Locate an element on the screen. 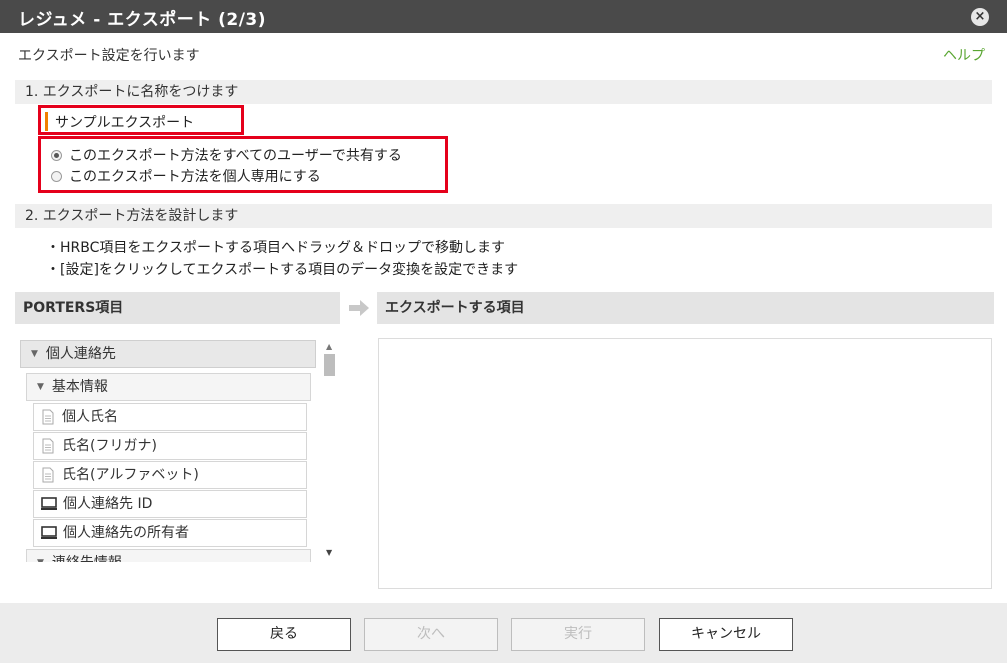 The height and width of the screenshot is (663, 1007). tree-group-contact-info: ▼ 連絡先情報 is located at coordinates (168, 555).